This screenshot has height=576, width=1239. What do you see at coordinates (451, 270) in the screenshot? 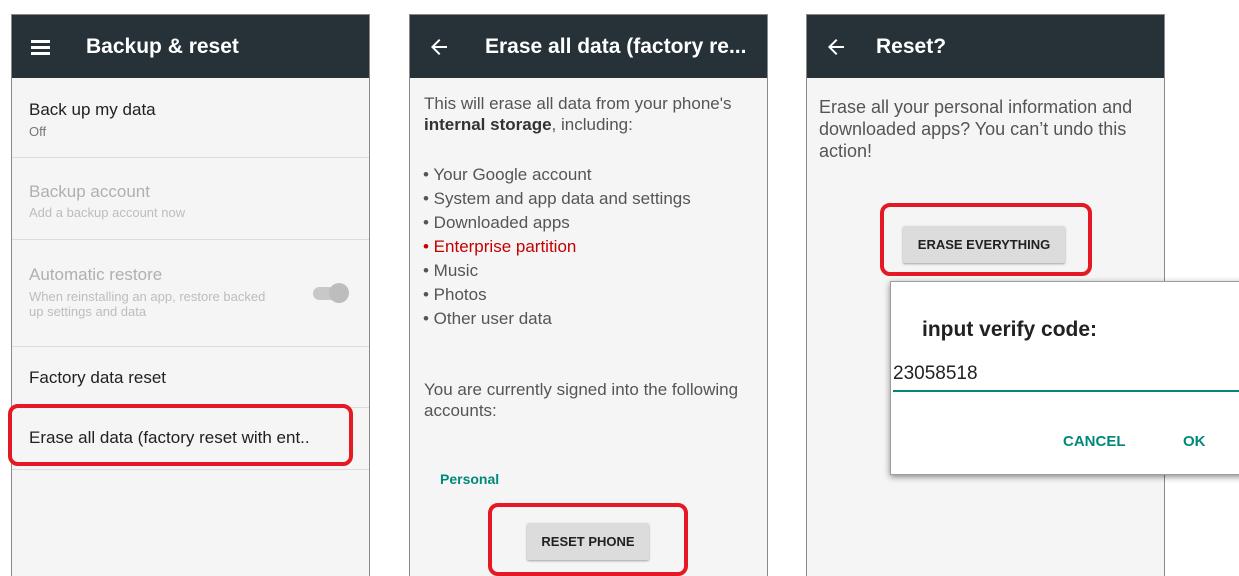
I see `list-item: • Music` at bounding box center [451, 270].